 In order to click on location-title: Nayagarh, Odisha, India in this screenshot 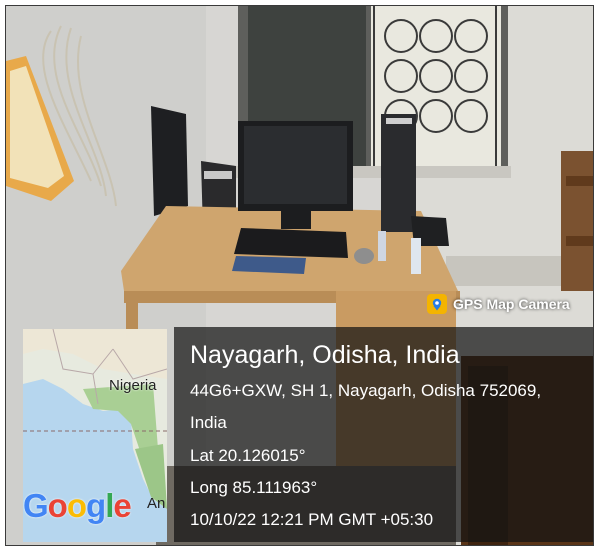, I will do `click(325, 355)`.